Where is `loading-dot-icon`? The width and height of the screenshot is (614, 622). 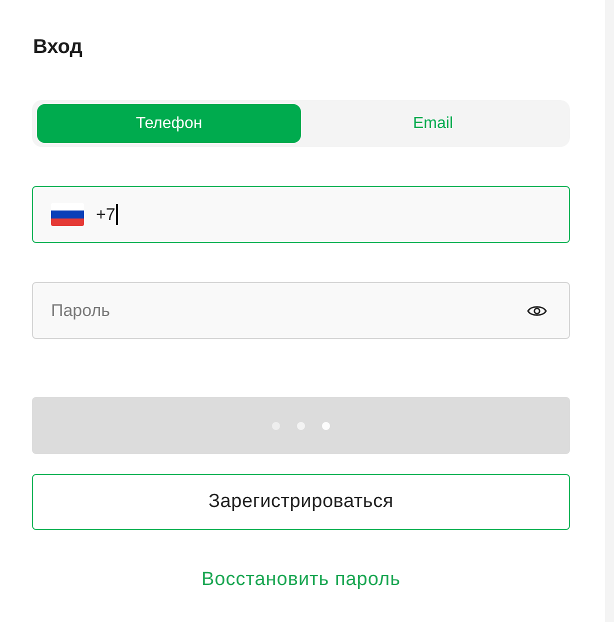 loading-dot-icon is located at coordinates (326, 426).